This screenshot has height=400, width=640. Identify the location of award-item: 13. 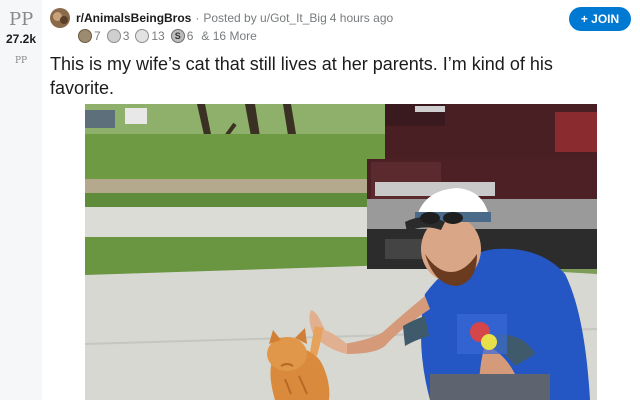
(150, 36).